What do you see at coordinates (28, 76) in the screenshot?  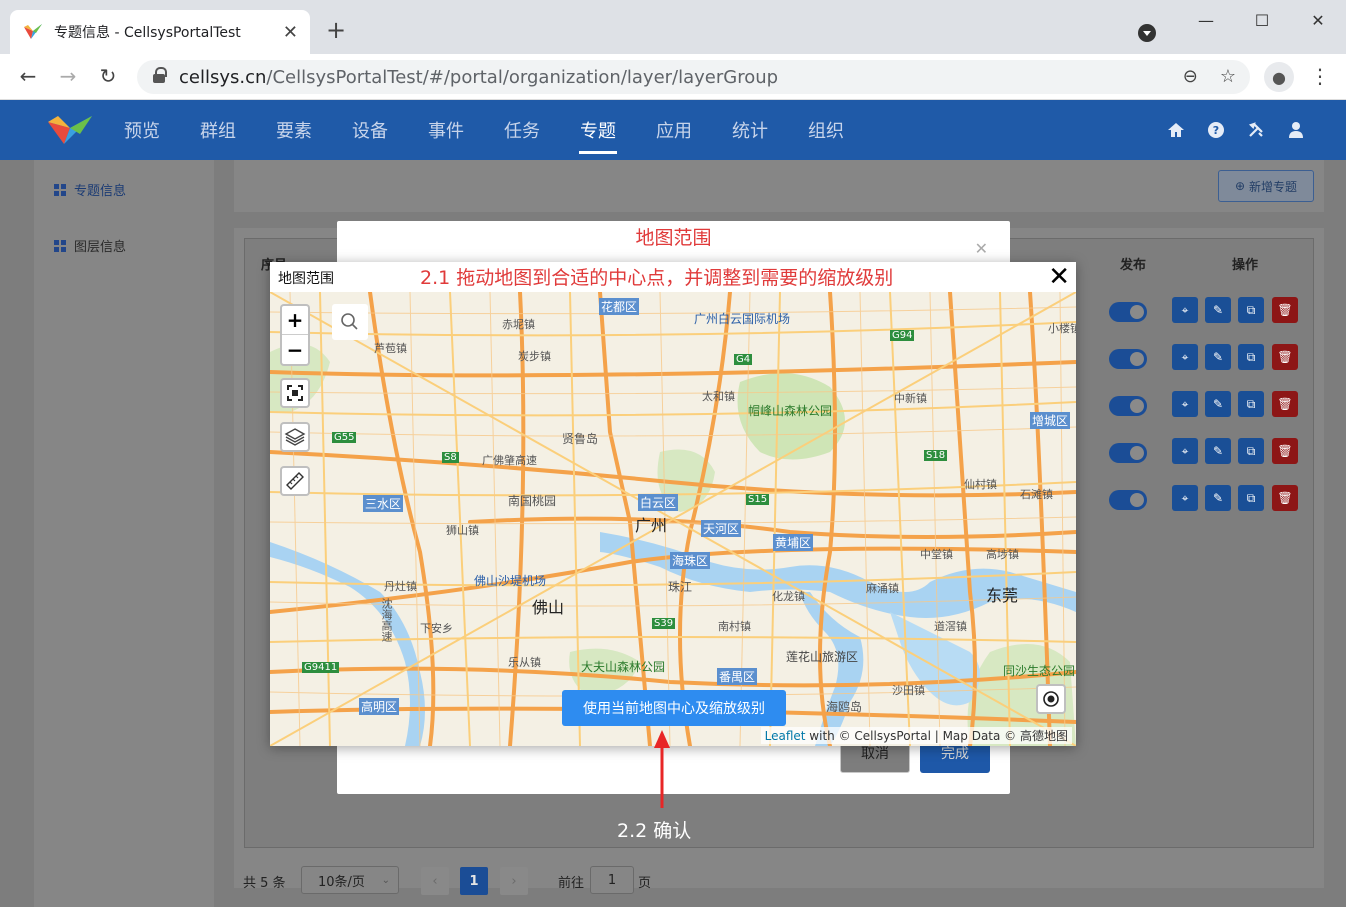 I see `back-icon: ←` at bounding box center [28, 76].